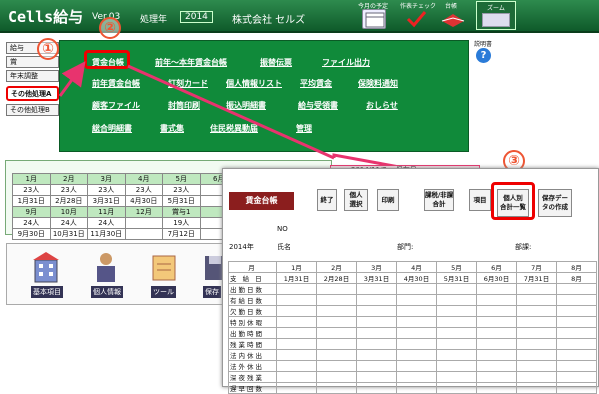 The image size is (599, 394). I want to click on exit-button: 終了, so click(327, 200).